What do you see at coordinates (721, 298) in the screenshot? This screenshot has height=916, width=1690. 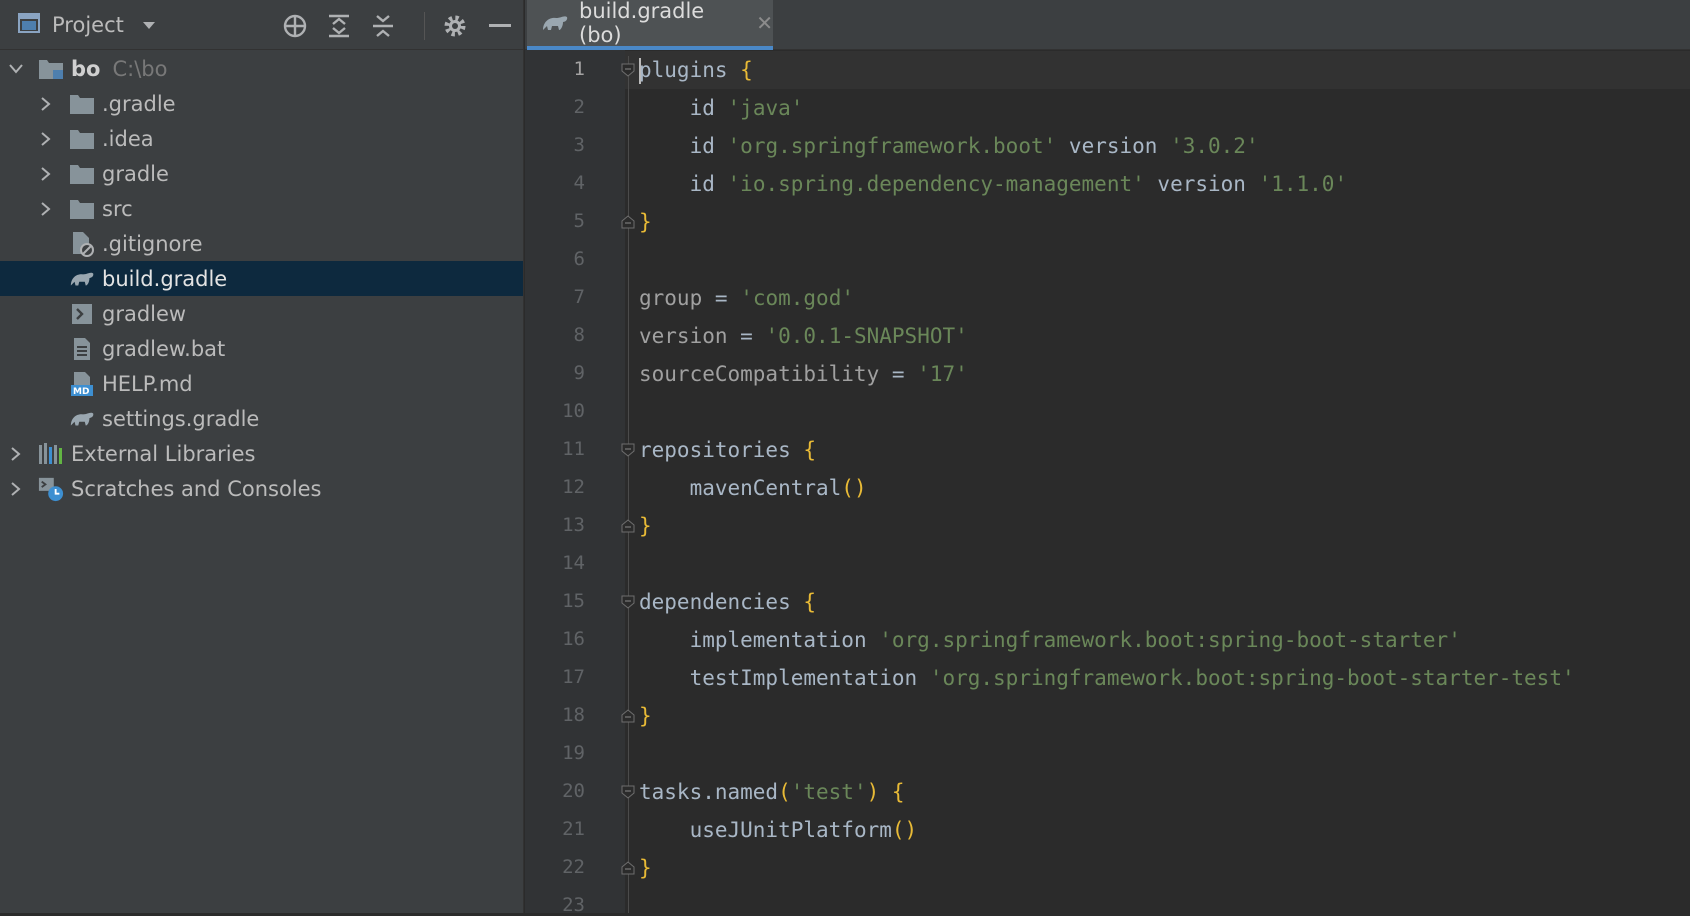 I see `code-token: =` at bounding box center [721, 298].